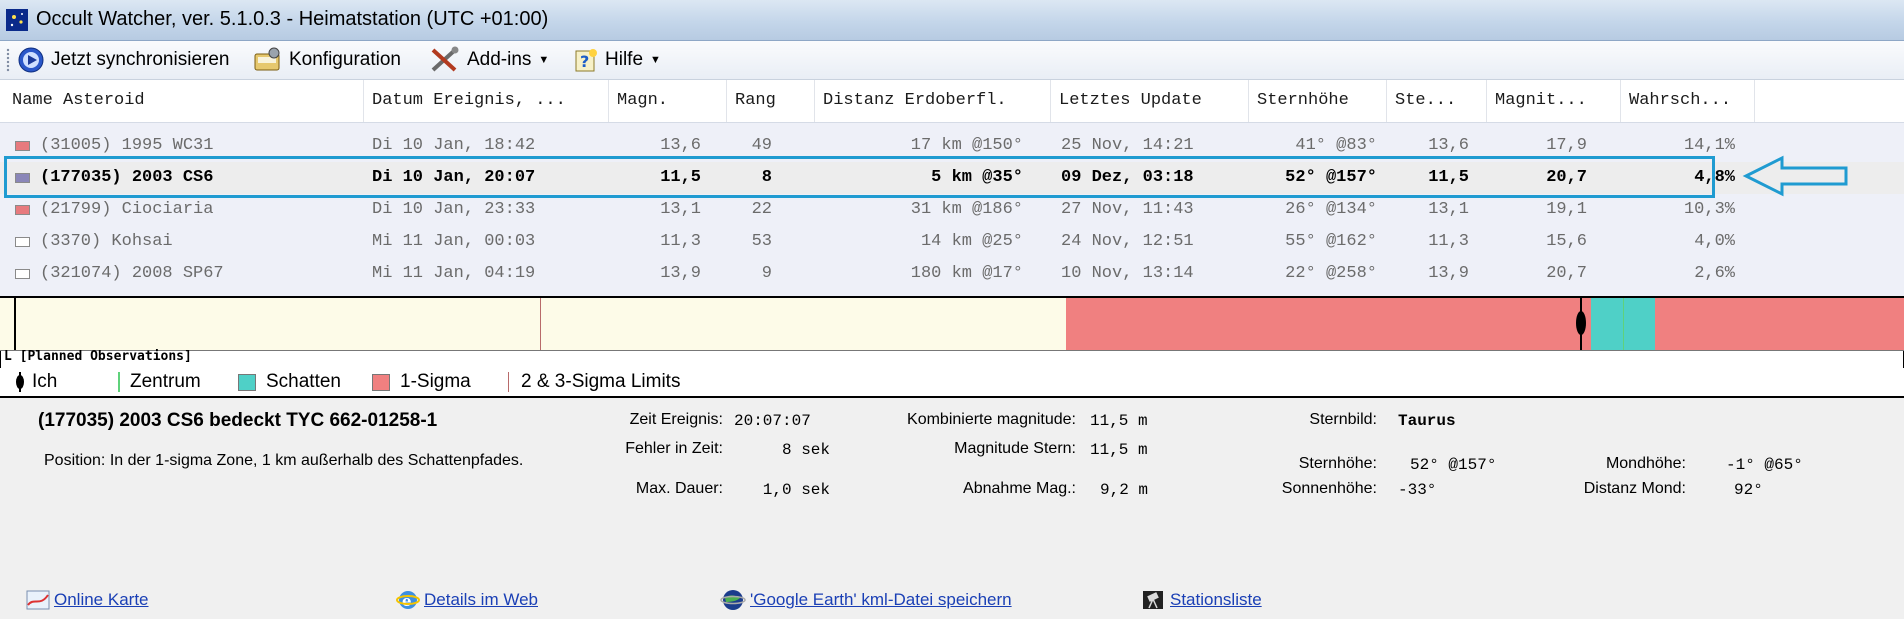 The image size is (1904, 619). What do you see at coordinates (1566, 209) in the screenshot?
I see `cell-magnit: 19,1` at bounding box center [1566, 209].